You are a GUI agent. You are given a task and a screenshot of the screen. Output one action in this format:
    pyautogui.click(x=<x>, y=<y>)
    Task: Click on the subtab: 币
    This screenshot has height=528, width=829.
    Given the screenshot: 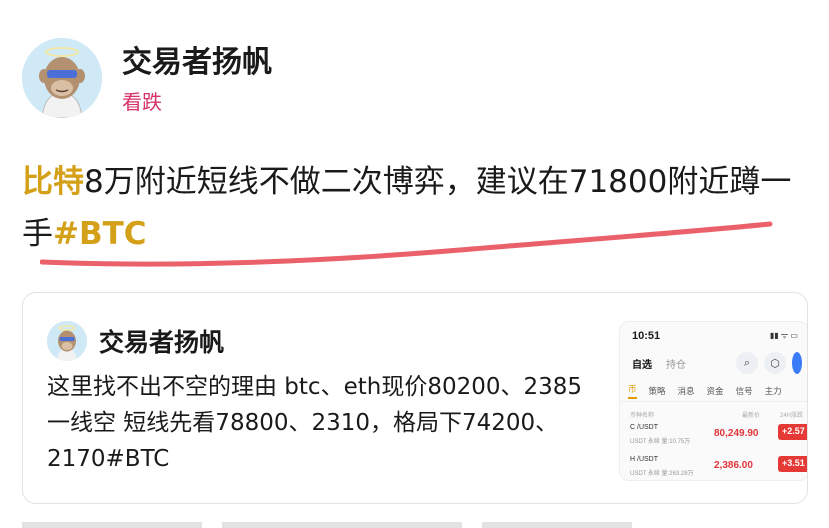 What is the action you would take?
    pyautogui.click(x=632, y=391)
    